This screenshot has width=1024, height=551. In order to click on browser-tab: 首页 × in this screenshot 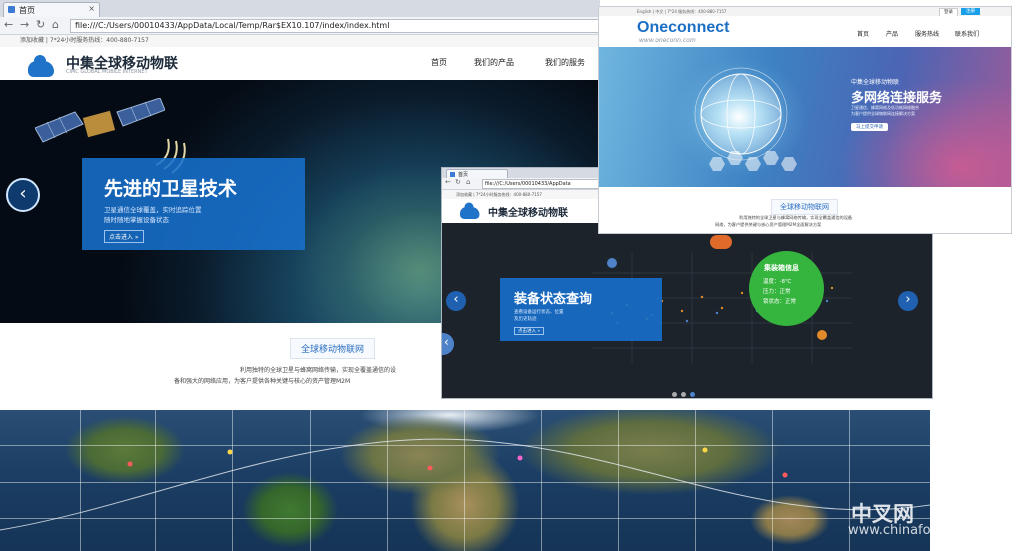, I will do `click(51, 10)`.